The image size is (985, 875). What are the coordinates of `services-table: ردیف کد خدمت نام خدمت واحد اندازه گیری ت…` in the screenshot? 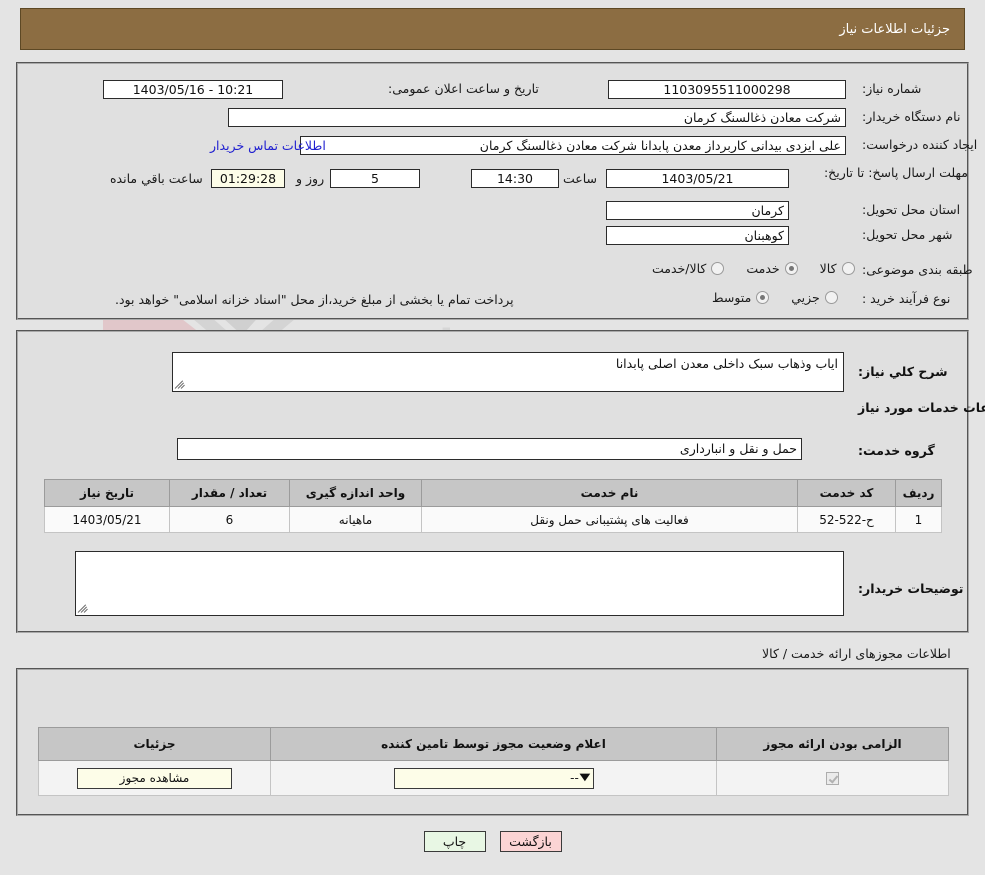 It's located at (493, 506).